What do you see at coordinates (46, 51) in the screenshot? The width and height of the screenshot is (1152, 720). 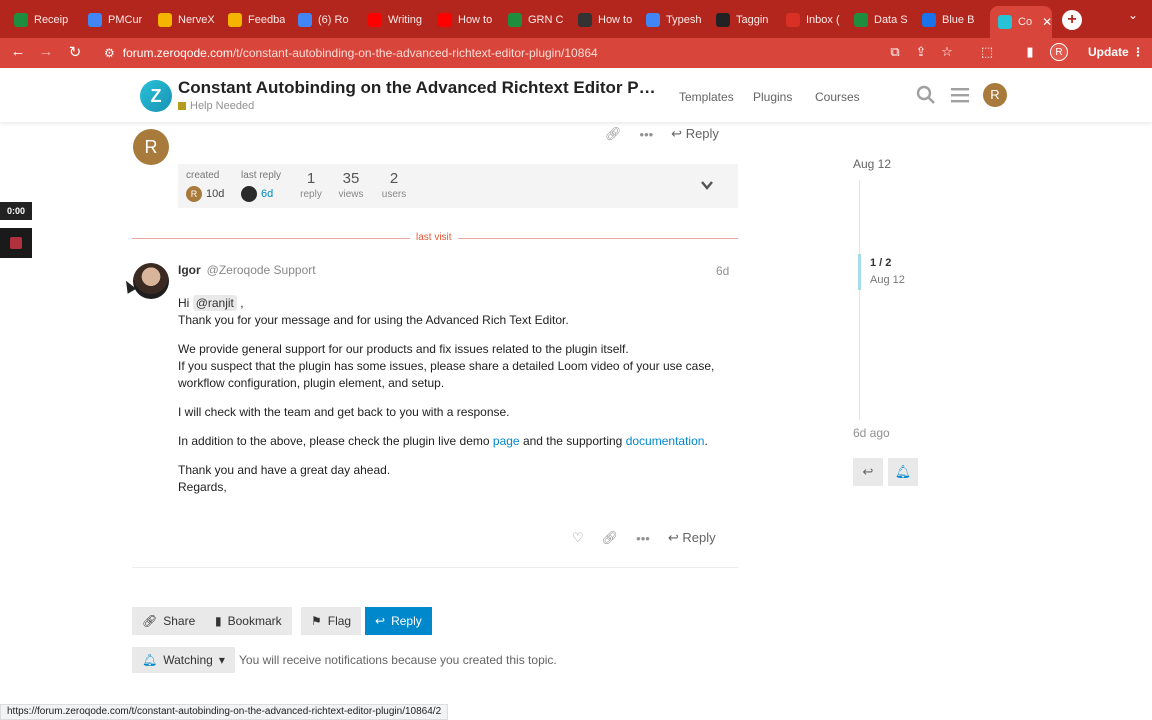 I see `forward-icon: →` at bounding box center [46, 51].